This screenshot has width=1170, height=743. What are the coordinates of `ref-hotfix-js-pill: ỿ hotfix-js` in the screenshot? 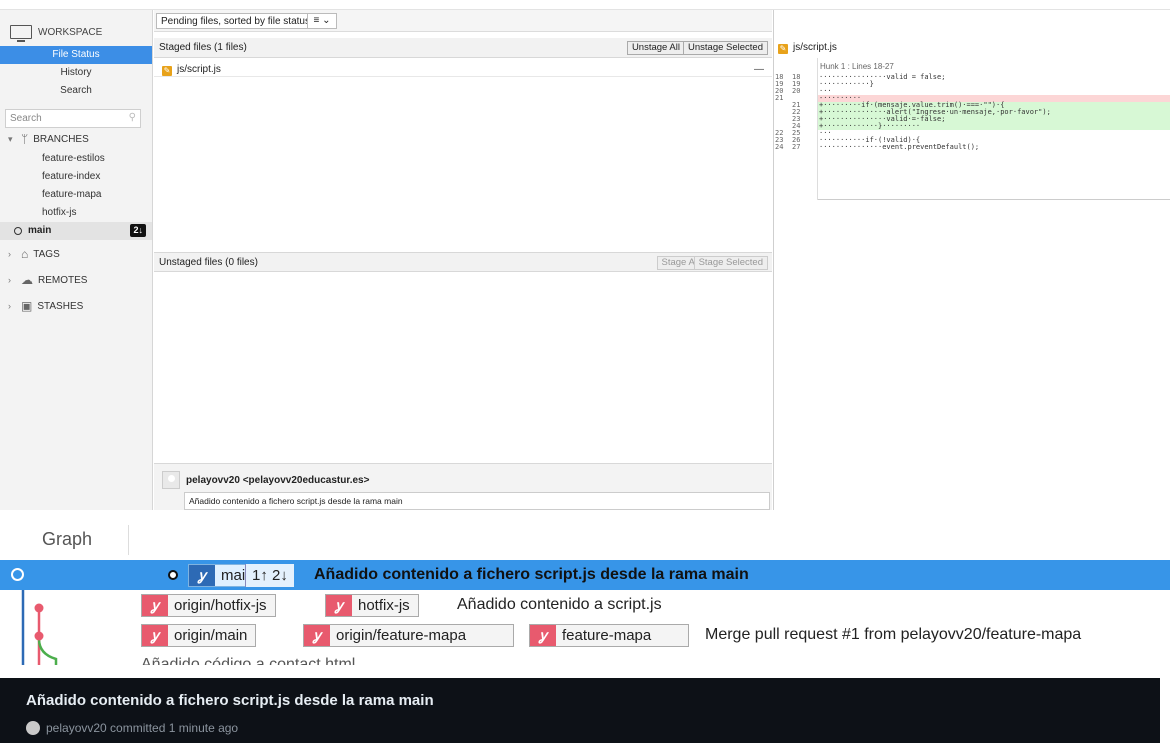 It's located at (372, 605).